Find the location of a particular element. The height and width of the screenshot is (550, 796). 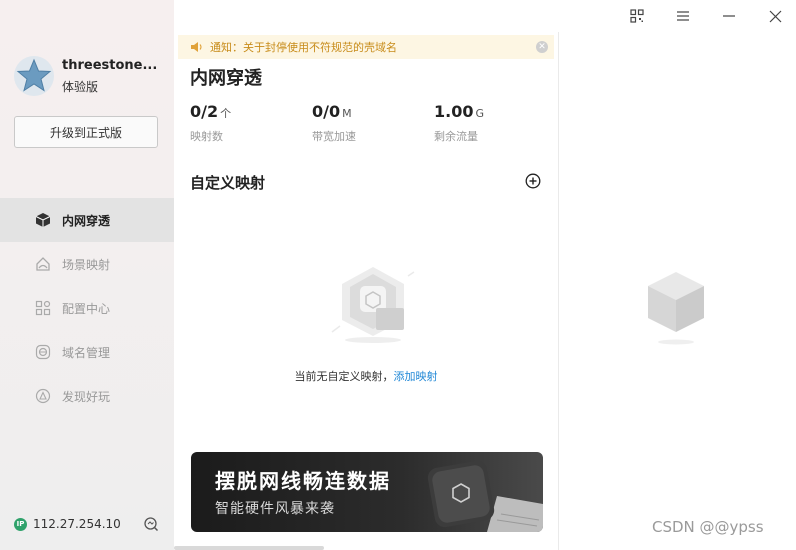

stat-value: 1.00 is located at coordinates (454, 111).